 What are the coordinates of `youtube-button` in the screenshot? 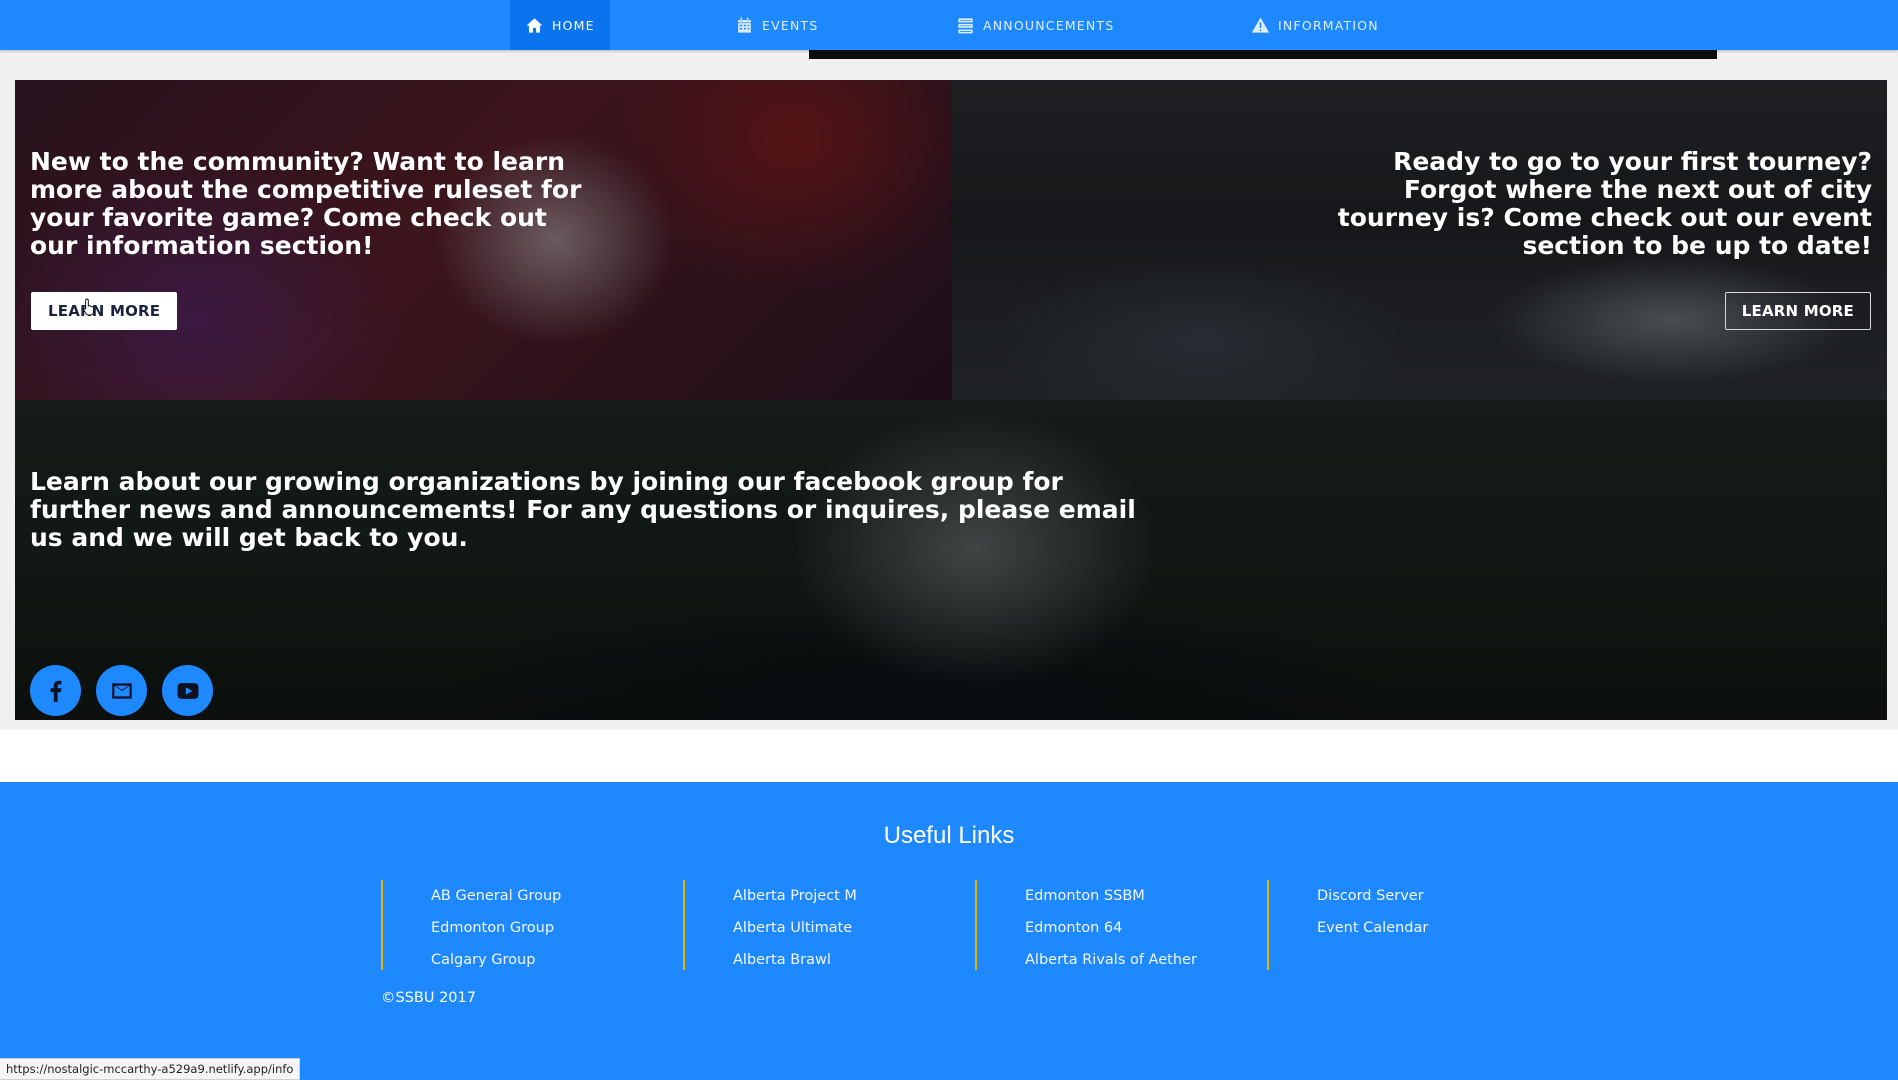 It's located at (187, 690).